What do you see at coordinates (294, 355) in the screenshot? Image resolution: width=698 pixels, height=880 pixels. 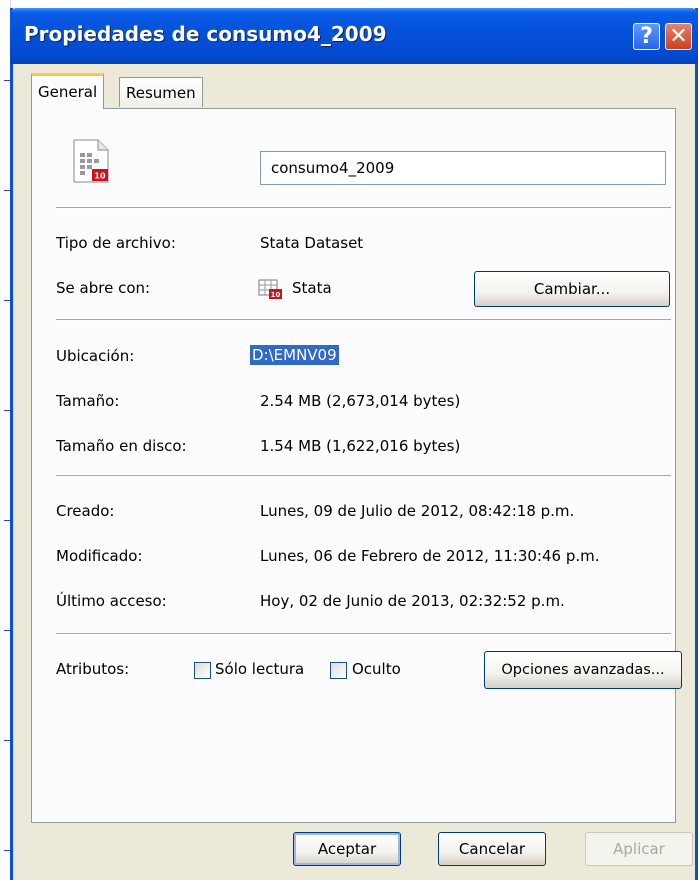 I see `location-value: D:\EMNV09` at bounding box center [294, 355].